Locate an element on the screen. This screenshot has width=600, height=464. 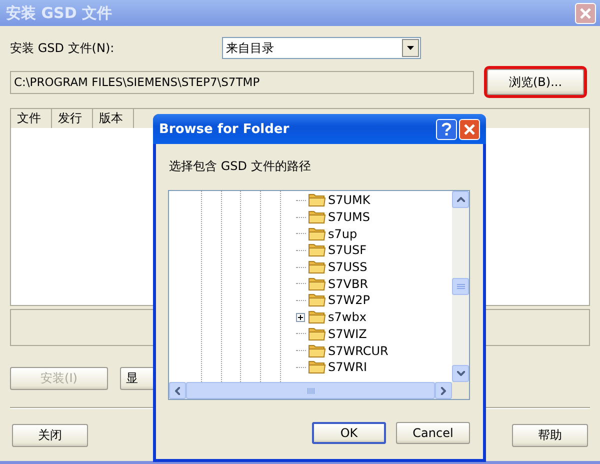
scroll-down-button is located at coordinates (460, 373).